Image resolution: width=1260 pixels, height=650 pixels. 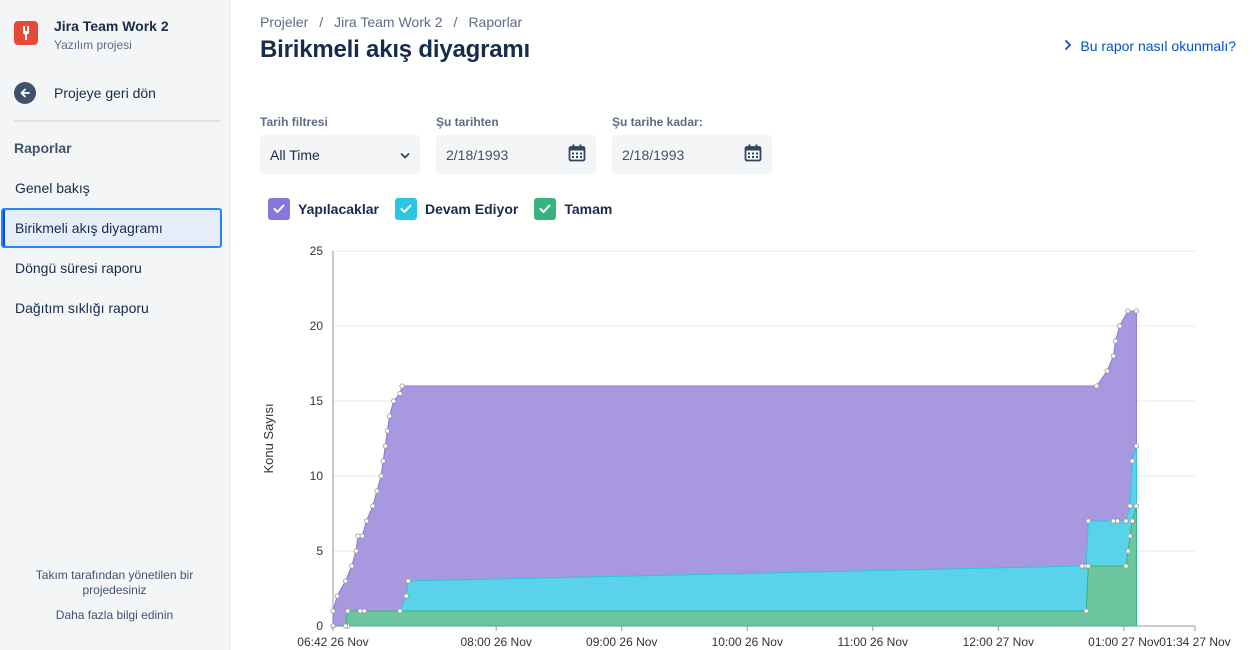 What do you see at coordinates (111, 26) in the screenshot?
I see `project-name: Jira Team Work 2` at bounding box center [111, 26].